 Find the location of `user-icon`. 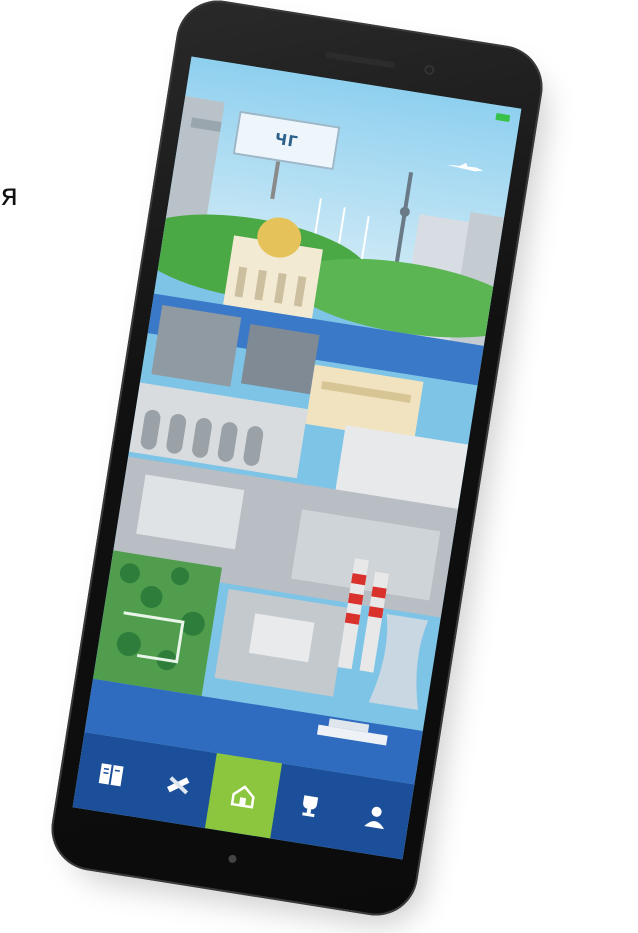

user-icon is located at coordinates (373, 818).